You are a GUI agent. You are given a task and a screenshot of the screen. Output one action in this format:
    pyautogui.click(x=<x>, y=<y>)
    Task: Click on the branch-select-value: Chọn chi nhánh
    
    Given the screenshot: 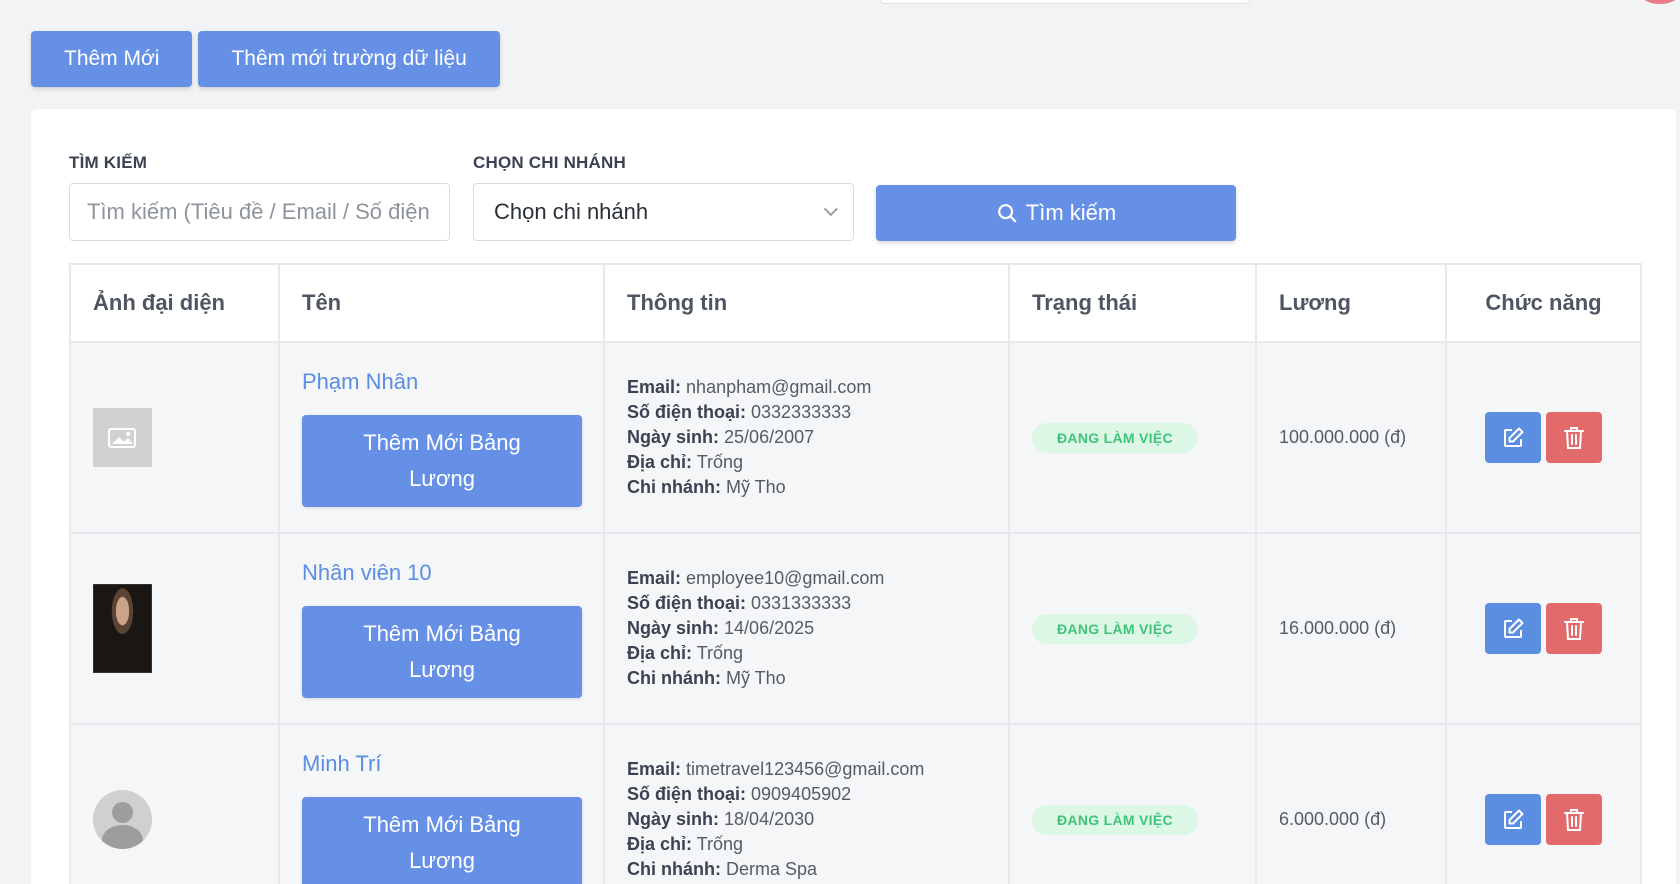 What is the action you would take?
    pyautogui.click(x=571, y=211)
    